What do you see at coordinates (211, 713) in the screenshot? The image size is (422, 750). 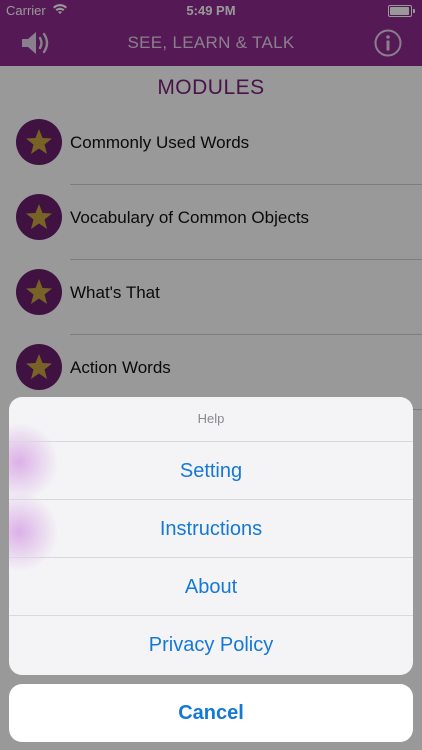 I see `cancel-button: Cancel` at bounding box center [211, 713].